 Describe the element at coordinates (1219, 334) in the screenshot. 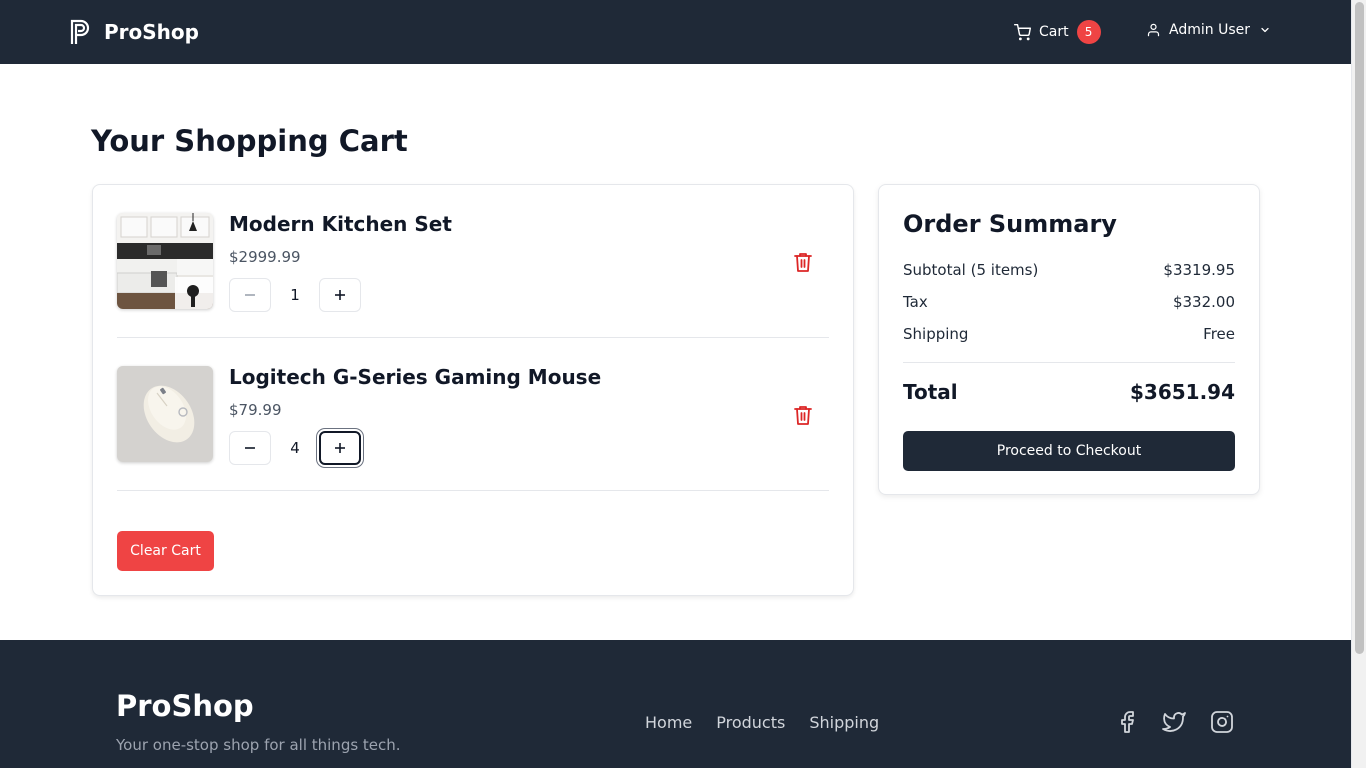

I see `summary-row-value: Free` at that location.